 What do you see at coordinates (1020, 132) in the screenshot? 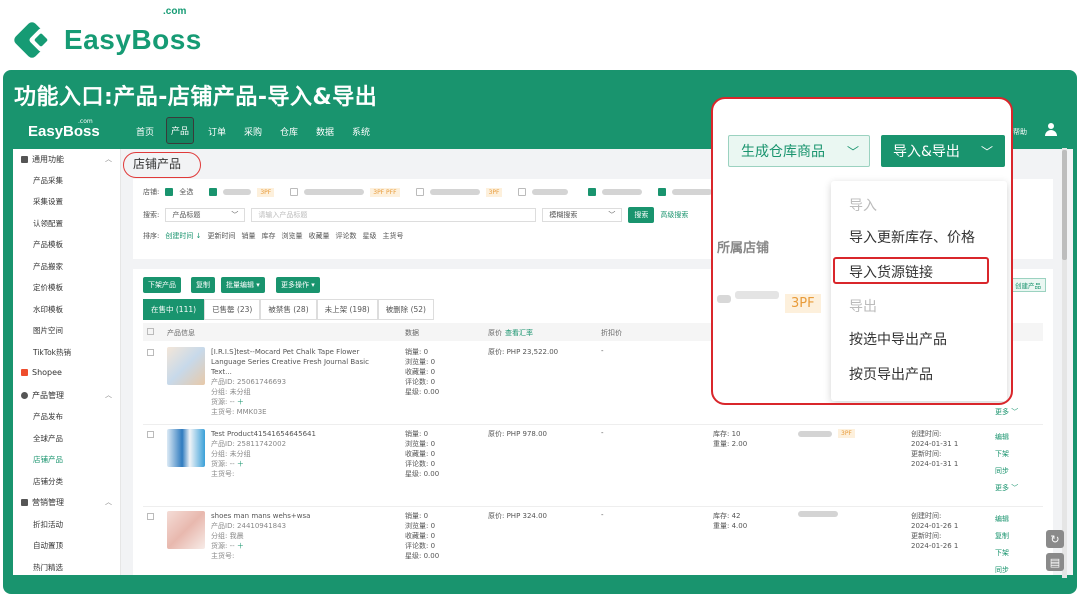
I see `help-link: 帮助` at bounding box center [1020, 132].